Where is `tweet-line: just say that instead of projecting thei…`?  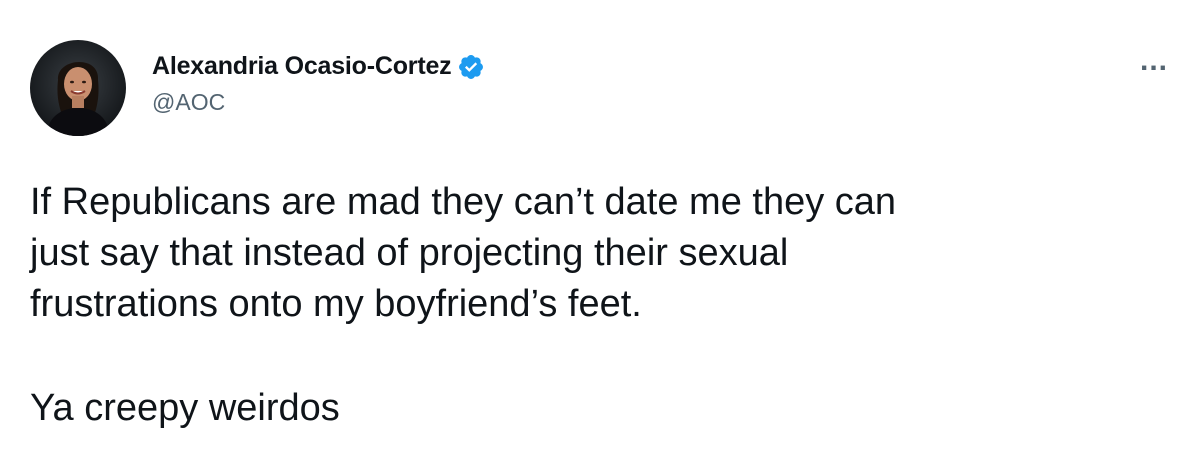
tweet-line: just say that instead of projecting thei… is located at coordinates (409, 253).